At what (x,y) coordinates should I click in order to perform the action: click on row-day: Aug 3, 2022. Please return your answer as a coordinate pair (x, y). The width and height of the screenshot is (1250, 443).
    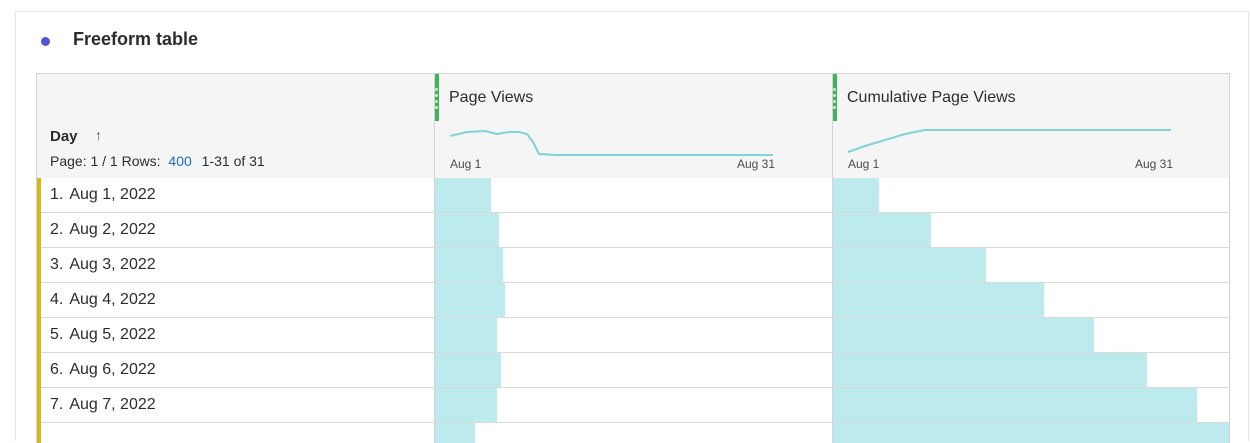
    Looking at the image, I should click on (112, 264).